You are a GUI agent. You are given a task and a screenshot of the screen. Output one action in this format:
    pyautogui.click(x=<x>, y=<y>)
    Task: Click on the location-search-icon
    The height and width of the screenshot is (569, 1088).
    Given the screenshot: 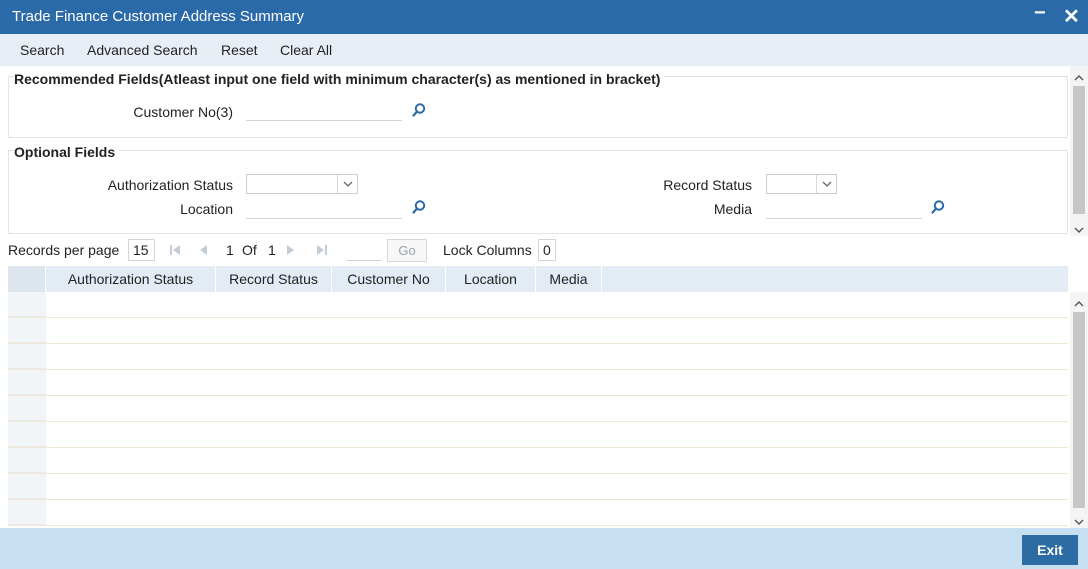 What is the action you would take?
    pyautogui.click(x=419, y=207)
    